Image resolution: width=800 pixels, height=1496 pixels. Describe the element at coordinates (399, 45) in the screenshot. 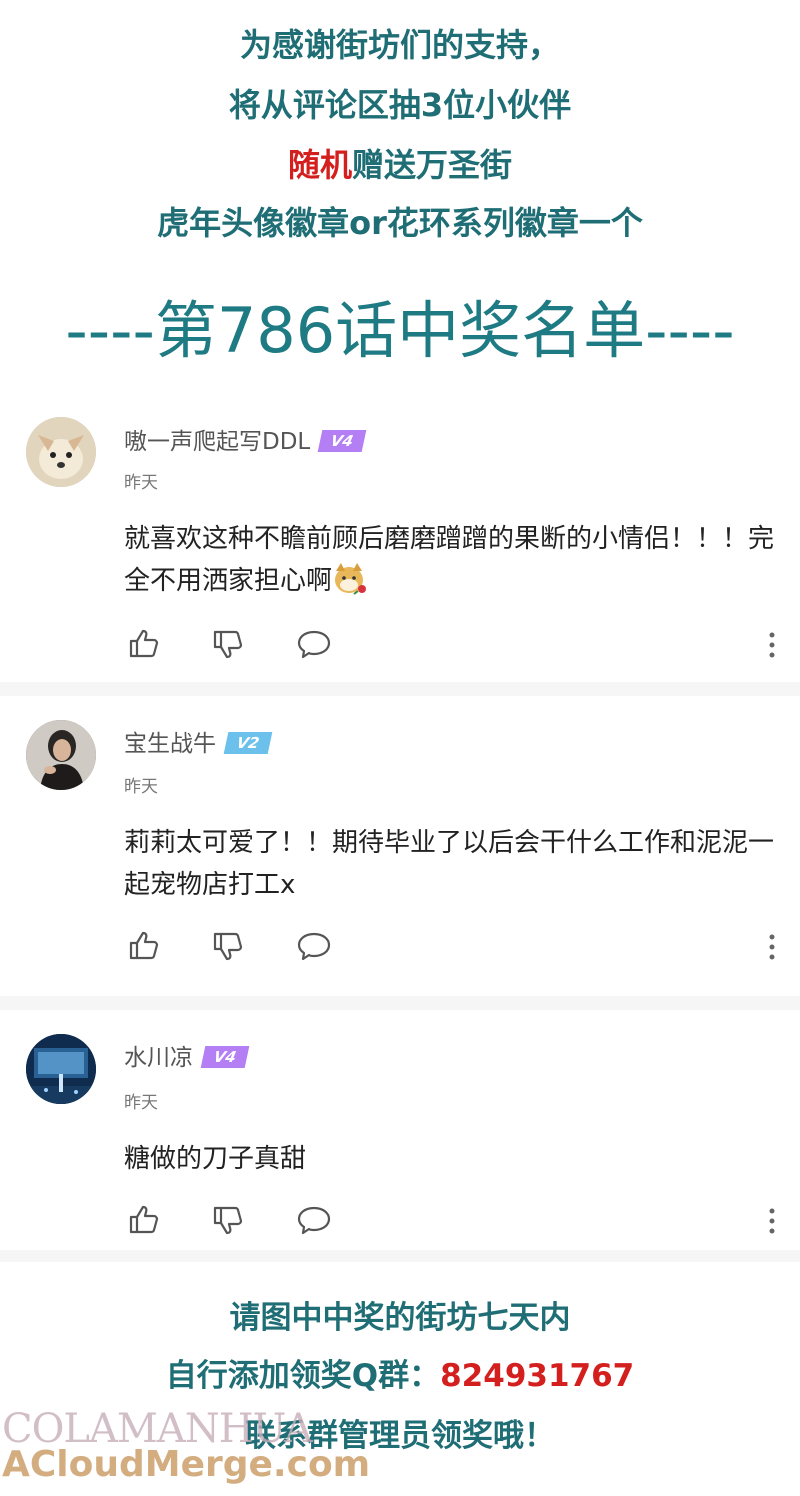

I see `announcement-line-1: 为感谢街坊们的支持，` at that location.